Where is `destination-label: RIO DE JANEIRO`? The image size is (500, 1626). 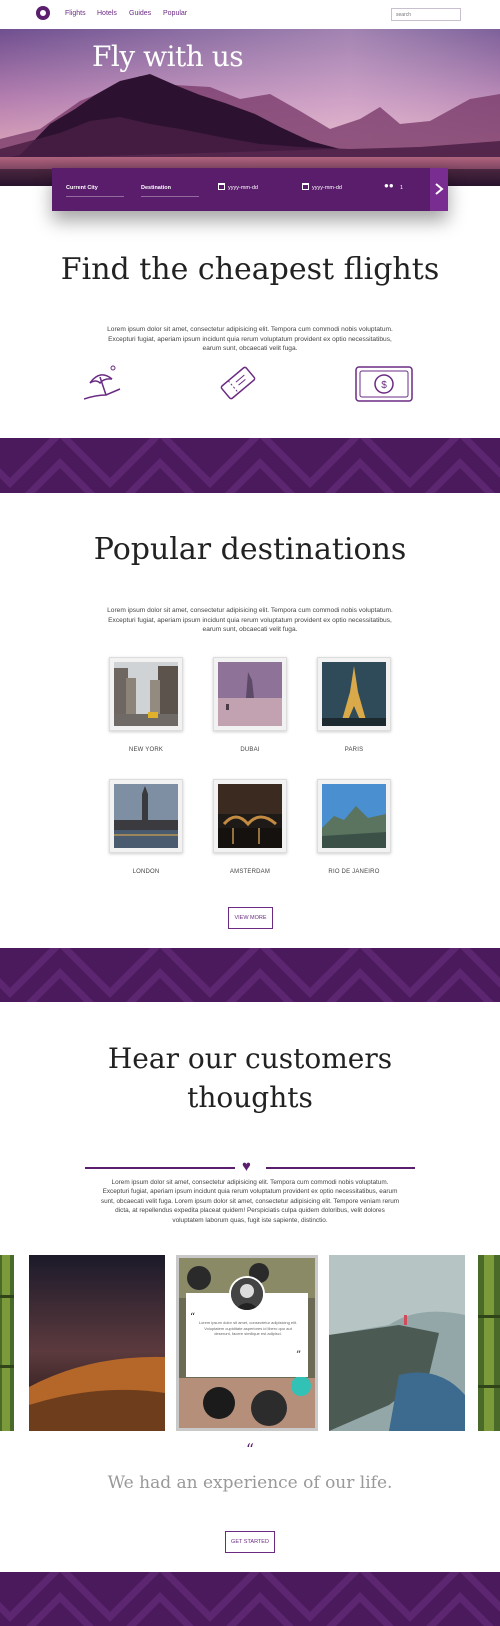
destination-label: RIO DE JANEIRO is located at coordinates (354, 872).